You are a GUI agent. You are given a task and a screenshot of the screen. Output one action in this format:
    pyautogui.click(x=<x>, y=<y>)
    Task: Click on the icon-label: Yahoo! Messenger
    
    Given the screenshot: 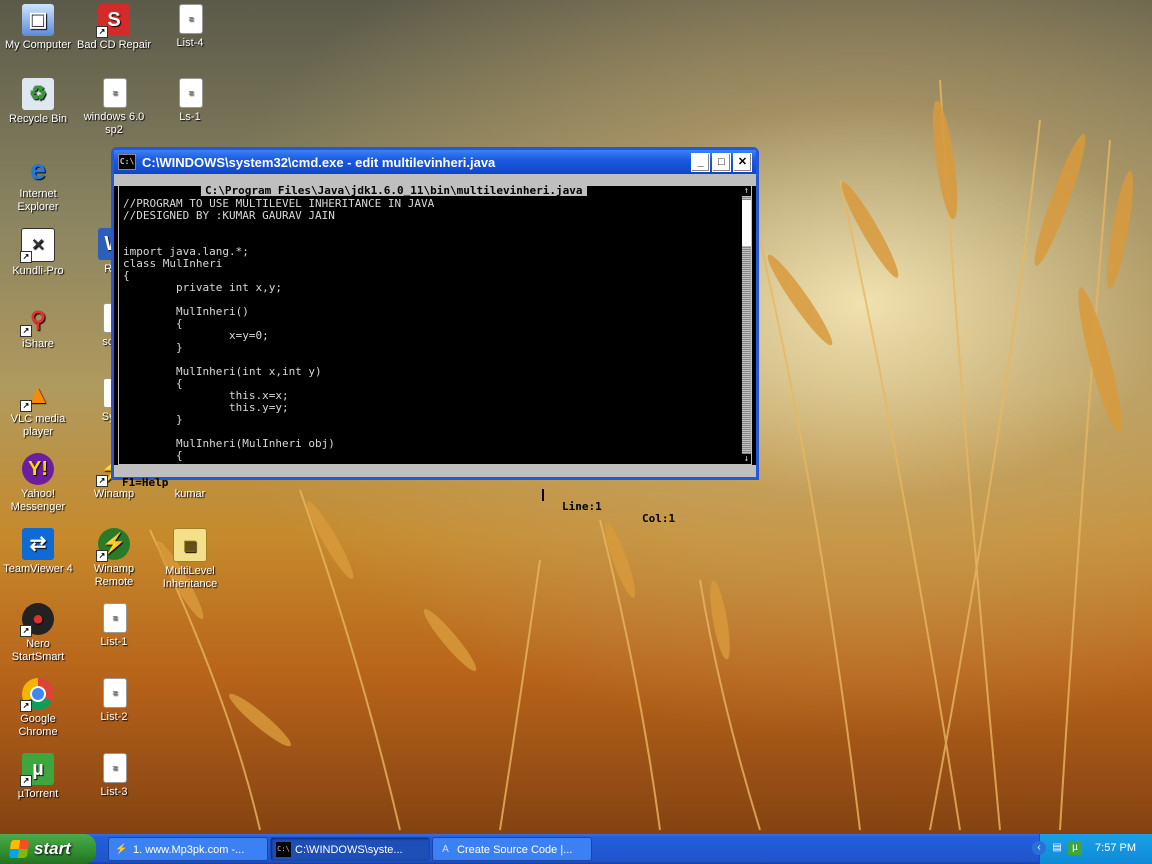 What is the action you would take?
    pyautogui.click(x=38, y=500)
    